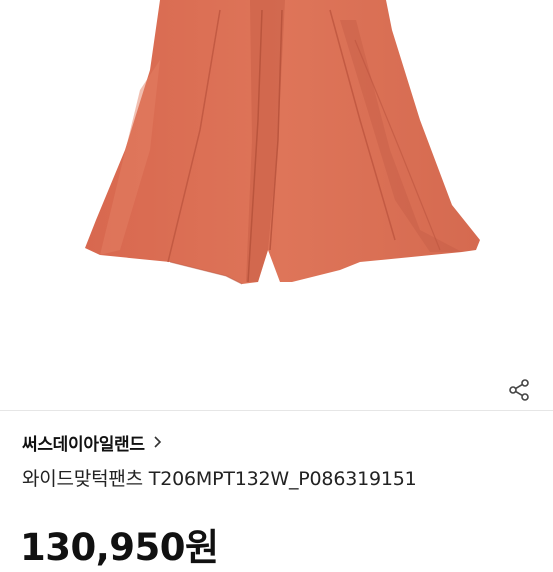  What do you see at coordinates (119, 547) in the screenshot?
I see `product-price: 130,950원` at bounding box center [119, 547].